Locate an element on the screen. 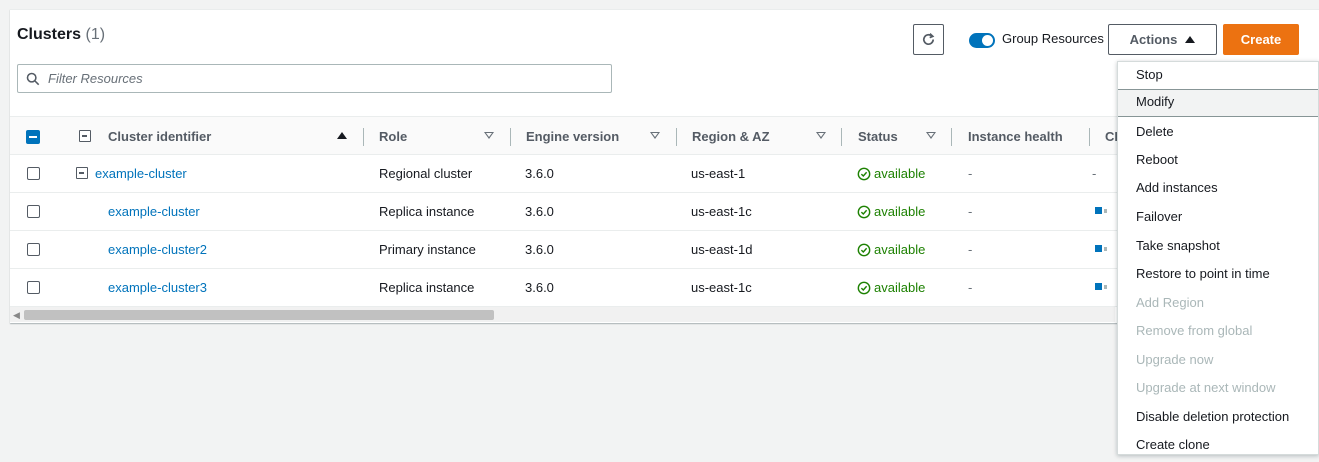 The image size is (1319, 462). filter-input is located at coordinates (316, 78).